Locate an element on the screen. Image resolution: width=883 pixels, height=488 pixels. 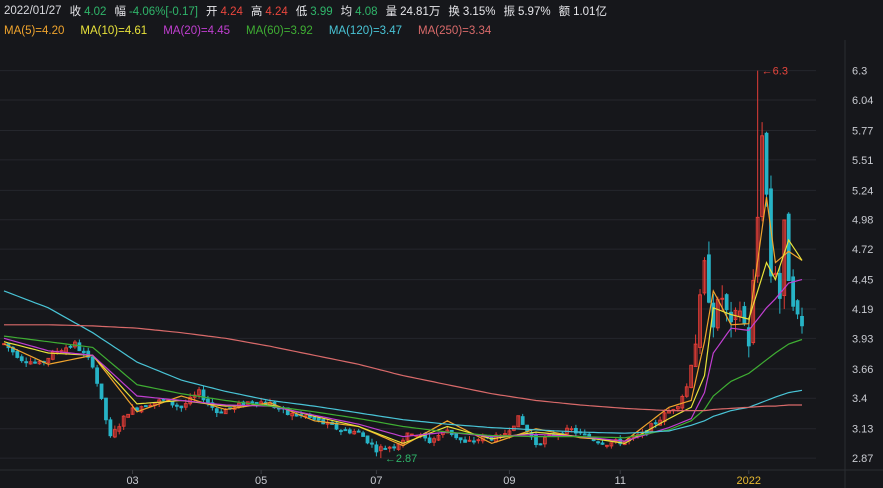
ma-legend-ma120: MA(120)=3.47 is located at coordinates (365, 31).